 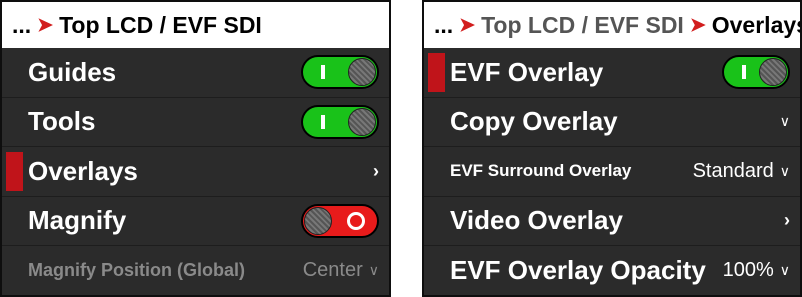 What do you see at coordinates (195, 172) in the screenshot?
I see `menu-item-overlays: Overlays ›` at bounding box center [195, 172].